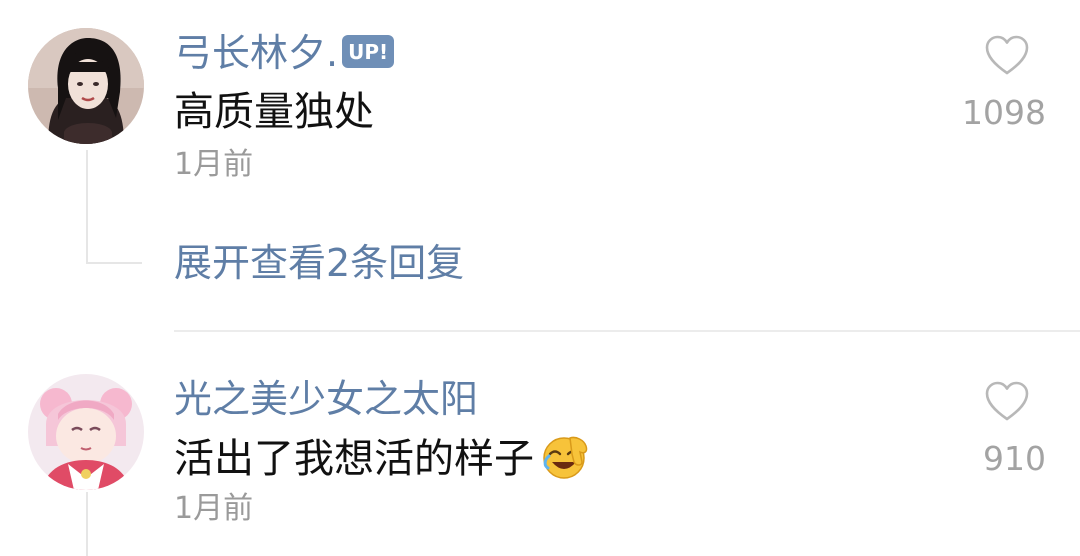  I want to click on comment-text: 活出了我想活的样子, so click(382, 461).